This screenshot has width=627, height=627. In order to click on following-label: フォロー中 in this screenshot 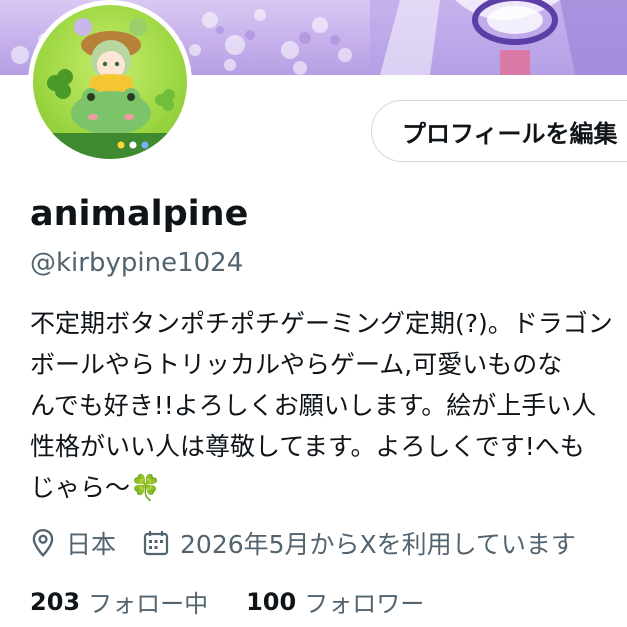, I will do `click(148, 604)`.